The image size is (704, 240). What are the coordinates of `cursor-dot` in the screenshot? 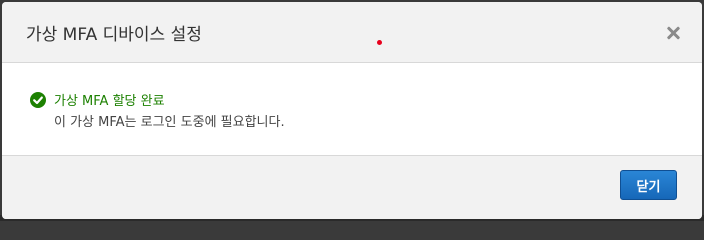 It's located at (379, 42).